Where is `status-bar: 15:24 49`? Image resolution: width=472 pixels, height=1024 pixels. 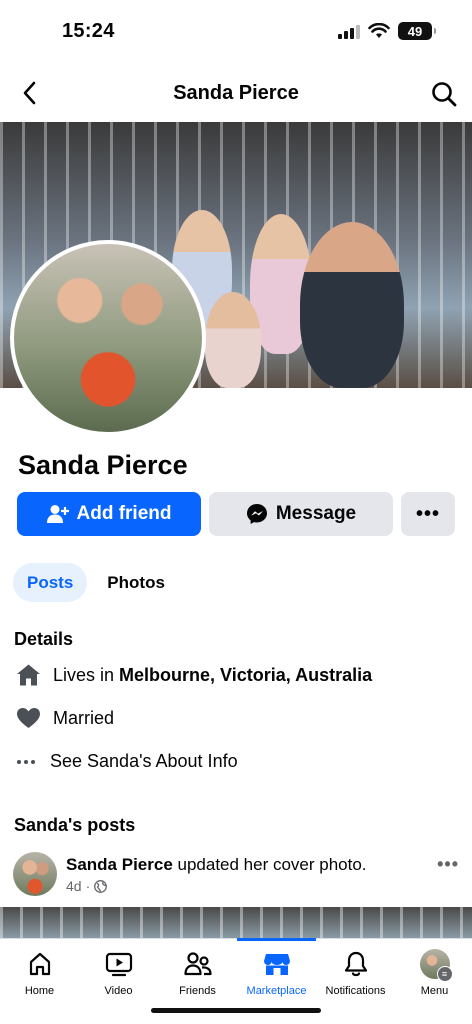
status-bar: 15:24 49 is located at coordinates (236, 31).